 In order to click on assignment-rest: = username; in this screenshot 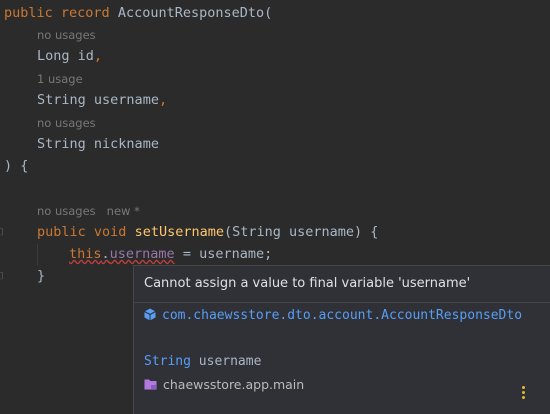, I will do `click(223, 254)`.